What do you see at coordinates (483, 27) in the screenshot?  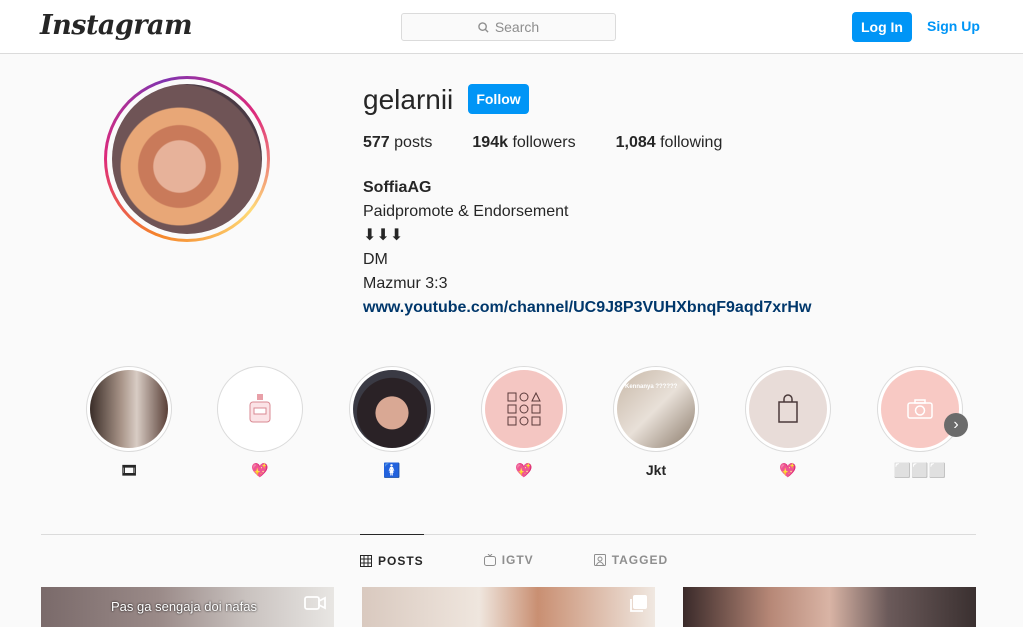 I see `search-icon` at bounding box center [483, 27].